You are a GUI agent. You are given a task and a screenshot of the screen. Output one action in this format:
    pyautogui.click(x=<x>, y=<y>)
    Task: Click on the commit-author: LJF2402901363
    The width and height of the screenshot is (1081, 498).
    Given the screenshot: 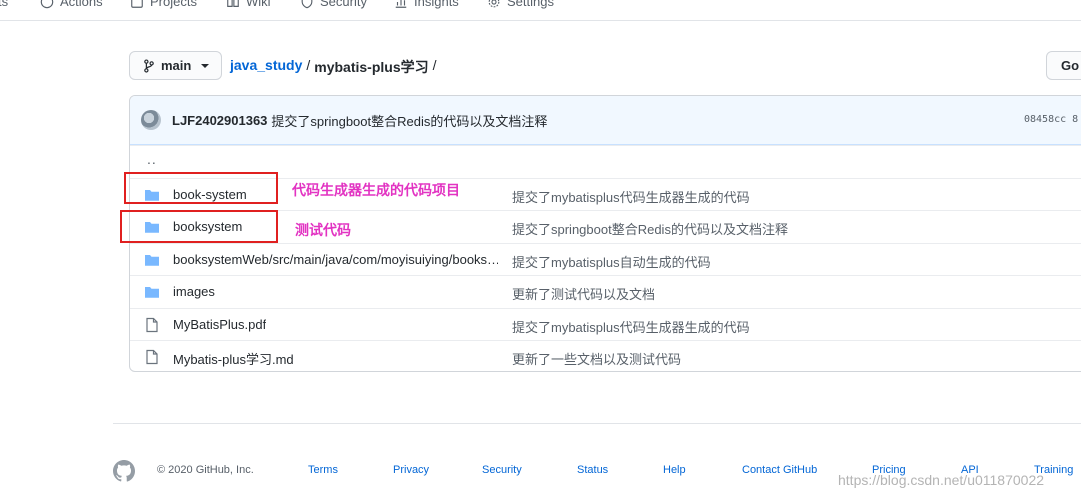 What is the action you would take?
    pyautogui.click(x=219, y=120)
    